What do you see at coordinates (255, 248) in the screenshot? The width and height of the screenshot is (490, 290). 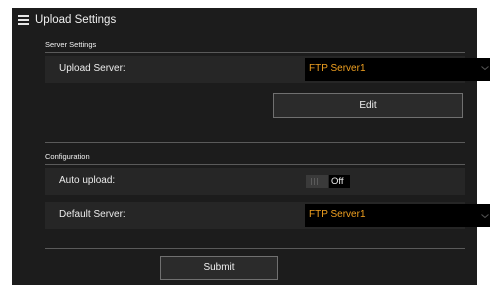 I see `footer-divider` at bounding box center [255, 248].